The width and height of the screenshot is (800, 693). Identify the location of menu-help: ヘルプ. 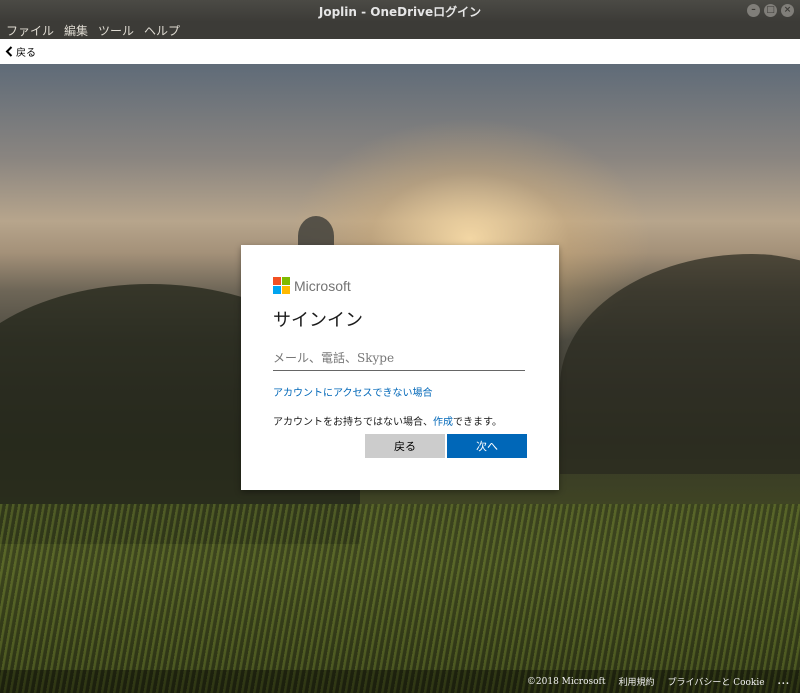
(162, 30).